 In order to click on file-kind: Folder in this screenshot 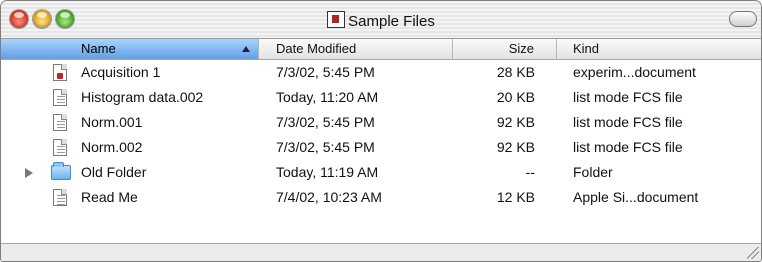, I will do `click(593, 172)`.